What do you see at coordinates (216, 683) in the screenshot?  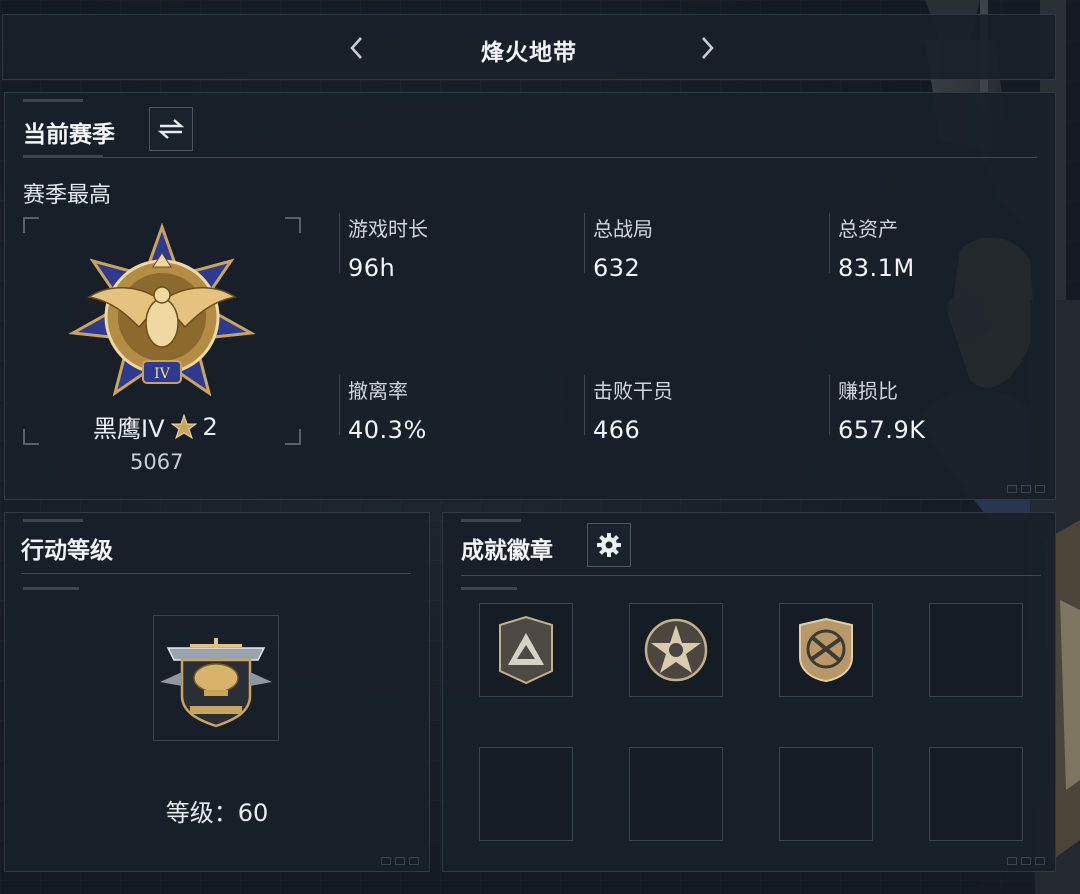 I see `helicopter-level-badge-icon` at bounding box center [216, 683].